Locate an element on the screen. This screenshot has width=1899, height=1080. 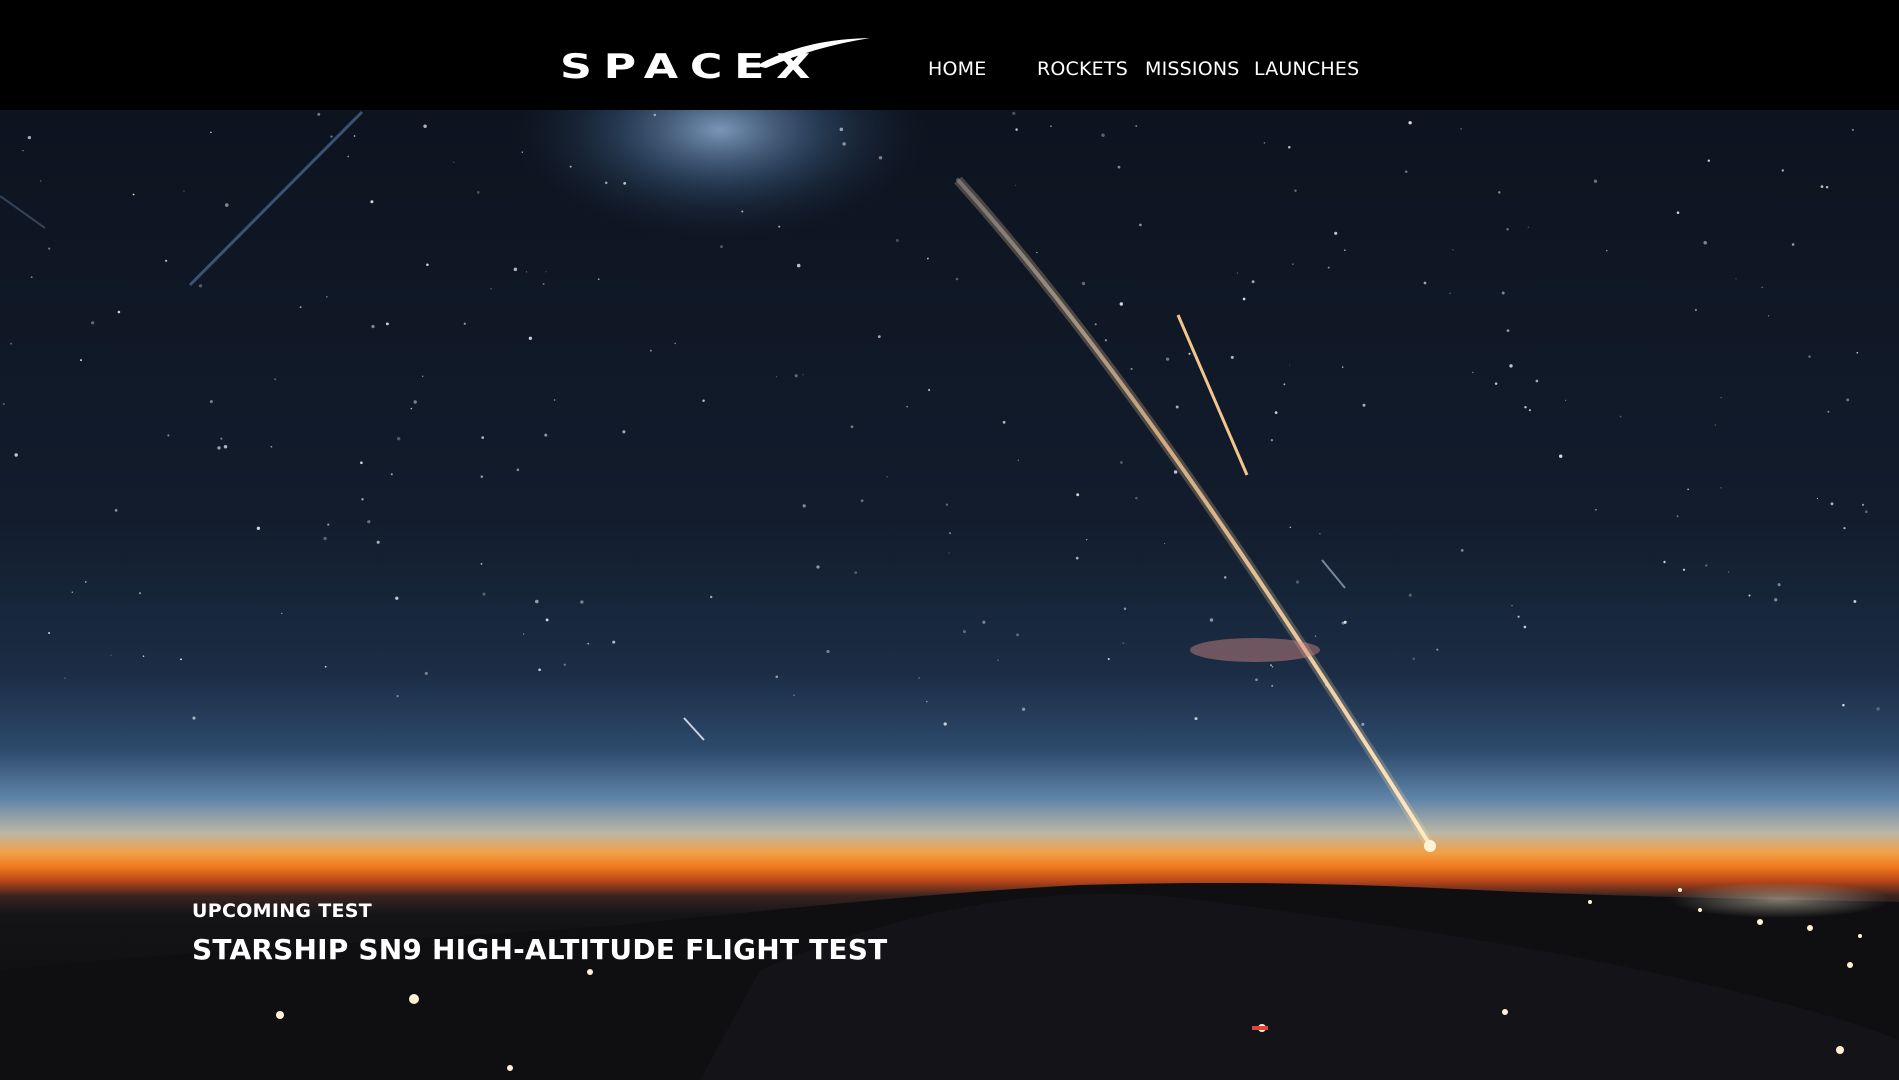
nav-home: HOME is located at coordinates (957, 69).